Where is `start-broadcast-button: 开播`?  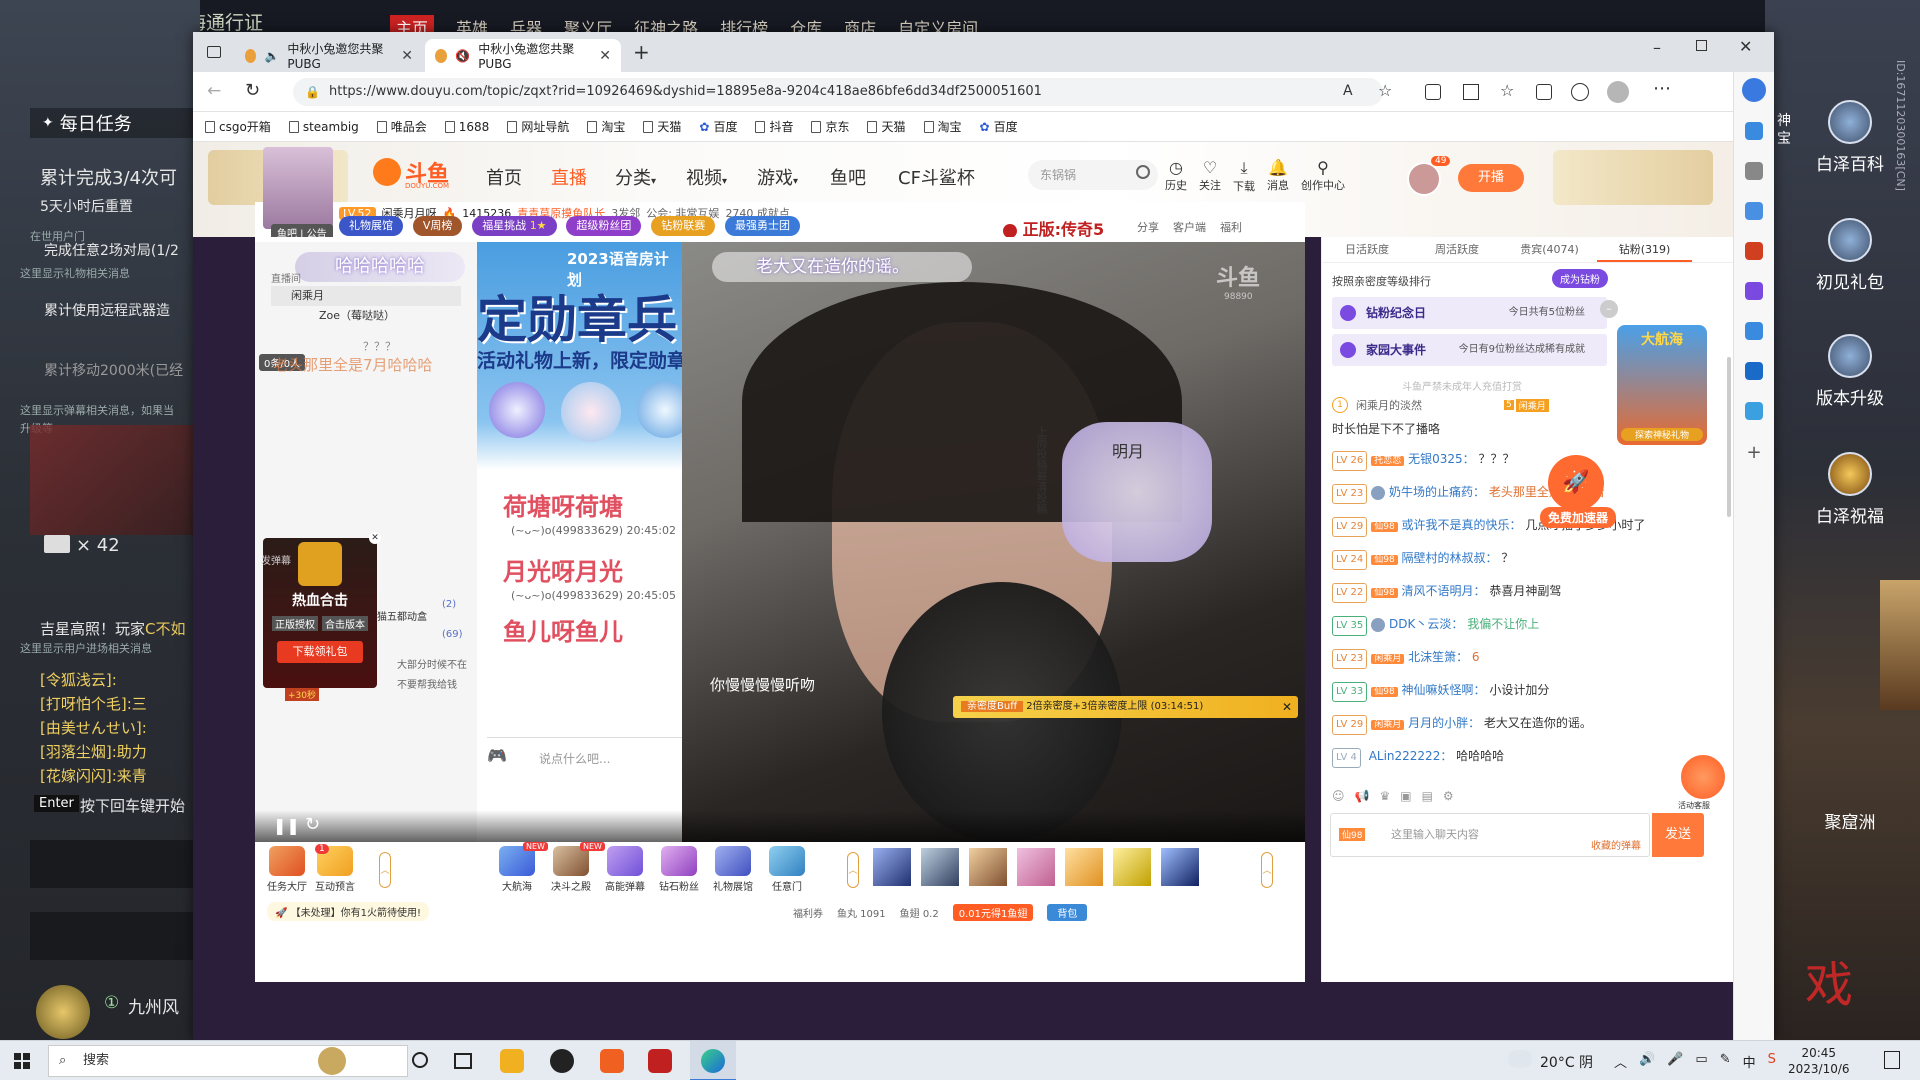
start-broadcast-button: 开播 is located at coordinates (1491, 178).